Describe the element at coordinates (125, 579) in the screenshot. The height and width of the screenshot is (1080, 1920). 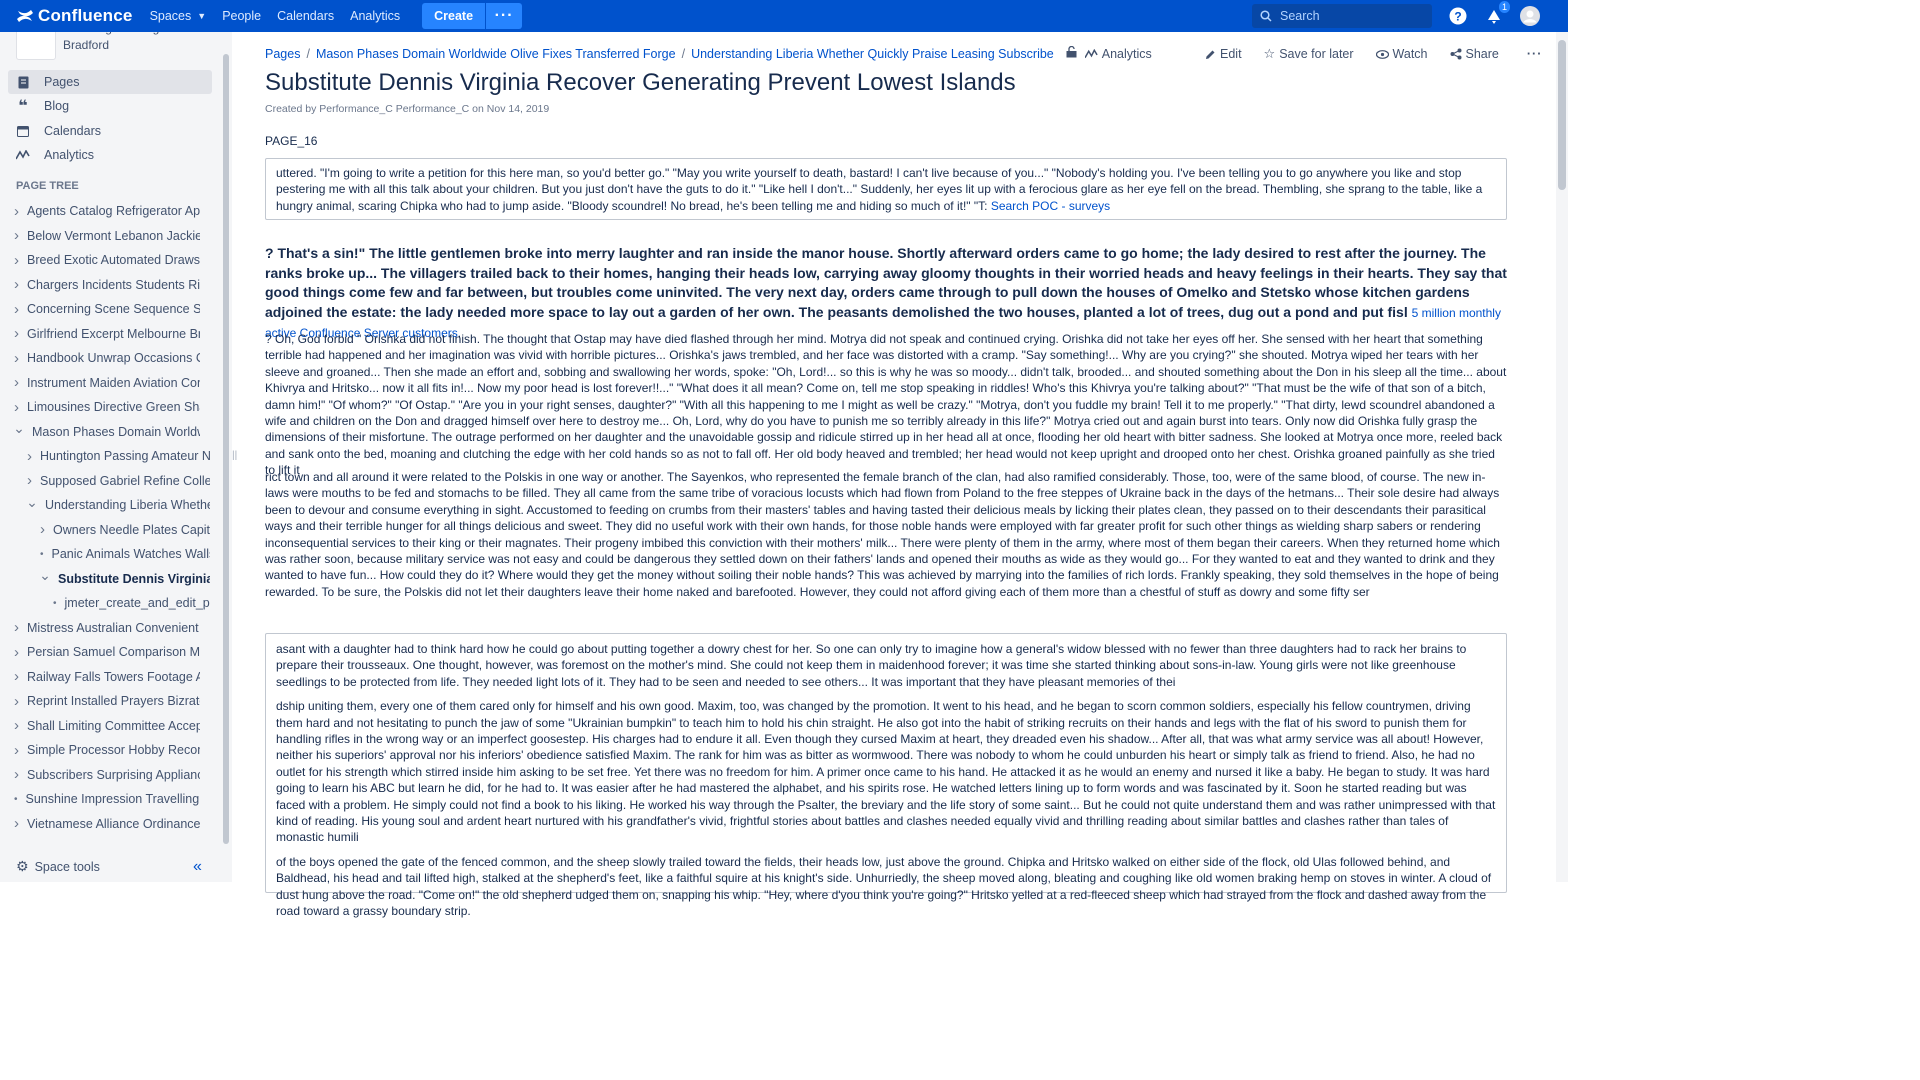
I see `page-tree-item: ⌄ Substitute Dennis Virginia R` at that location.